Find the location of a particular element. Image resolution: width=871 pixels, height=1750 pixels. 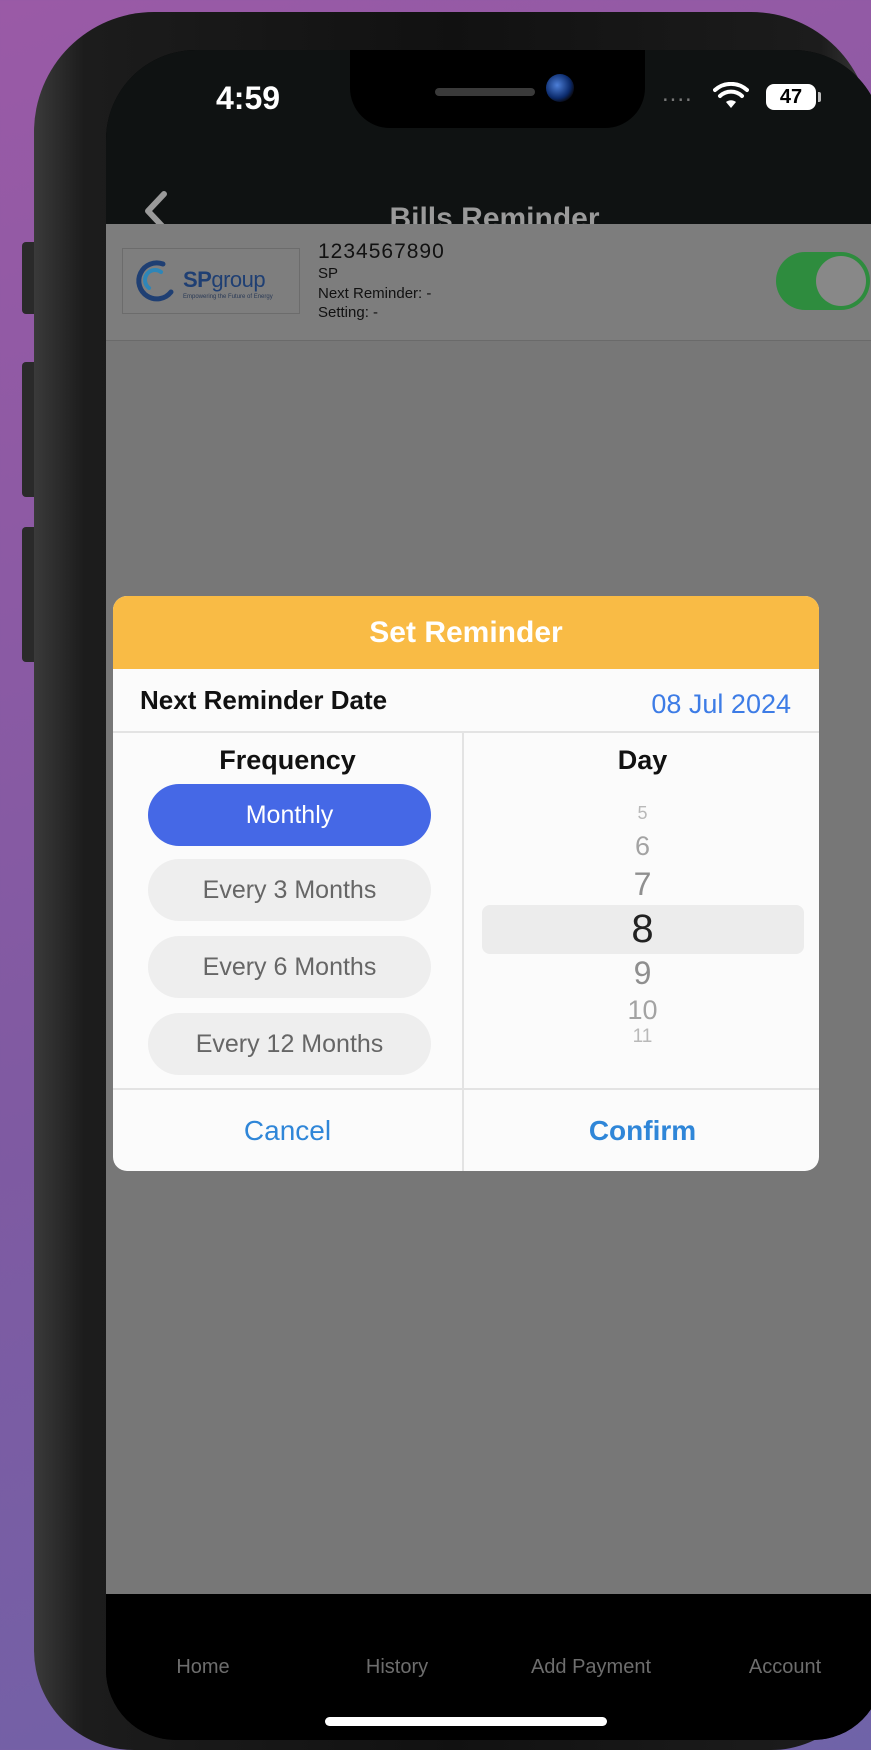

speaker-grille is located at coordinates (485, 92).